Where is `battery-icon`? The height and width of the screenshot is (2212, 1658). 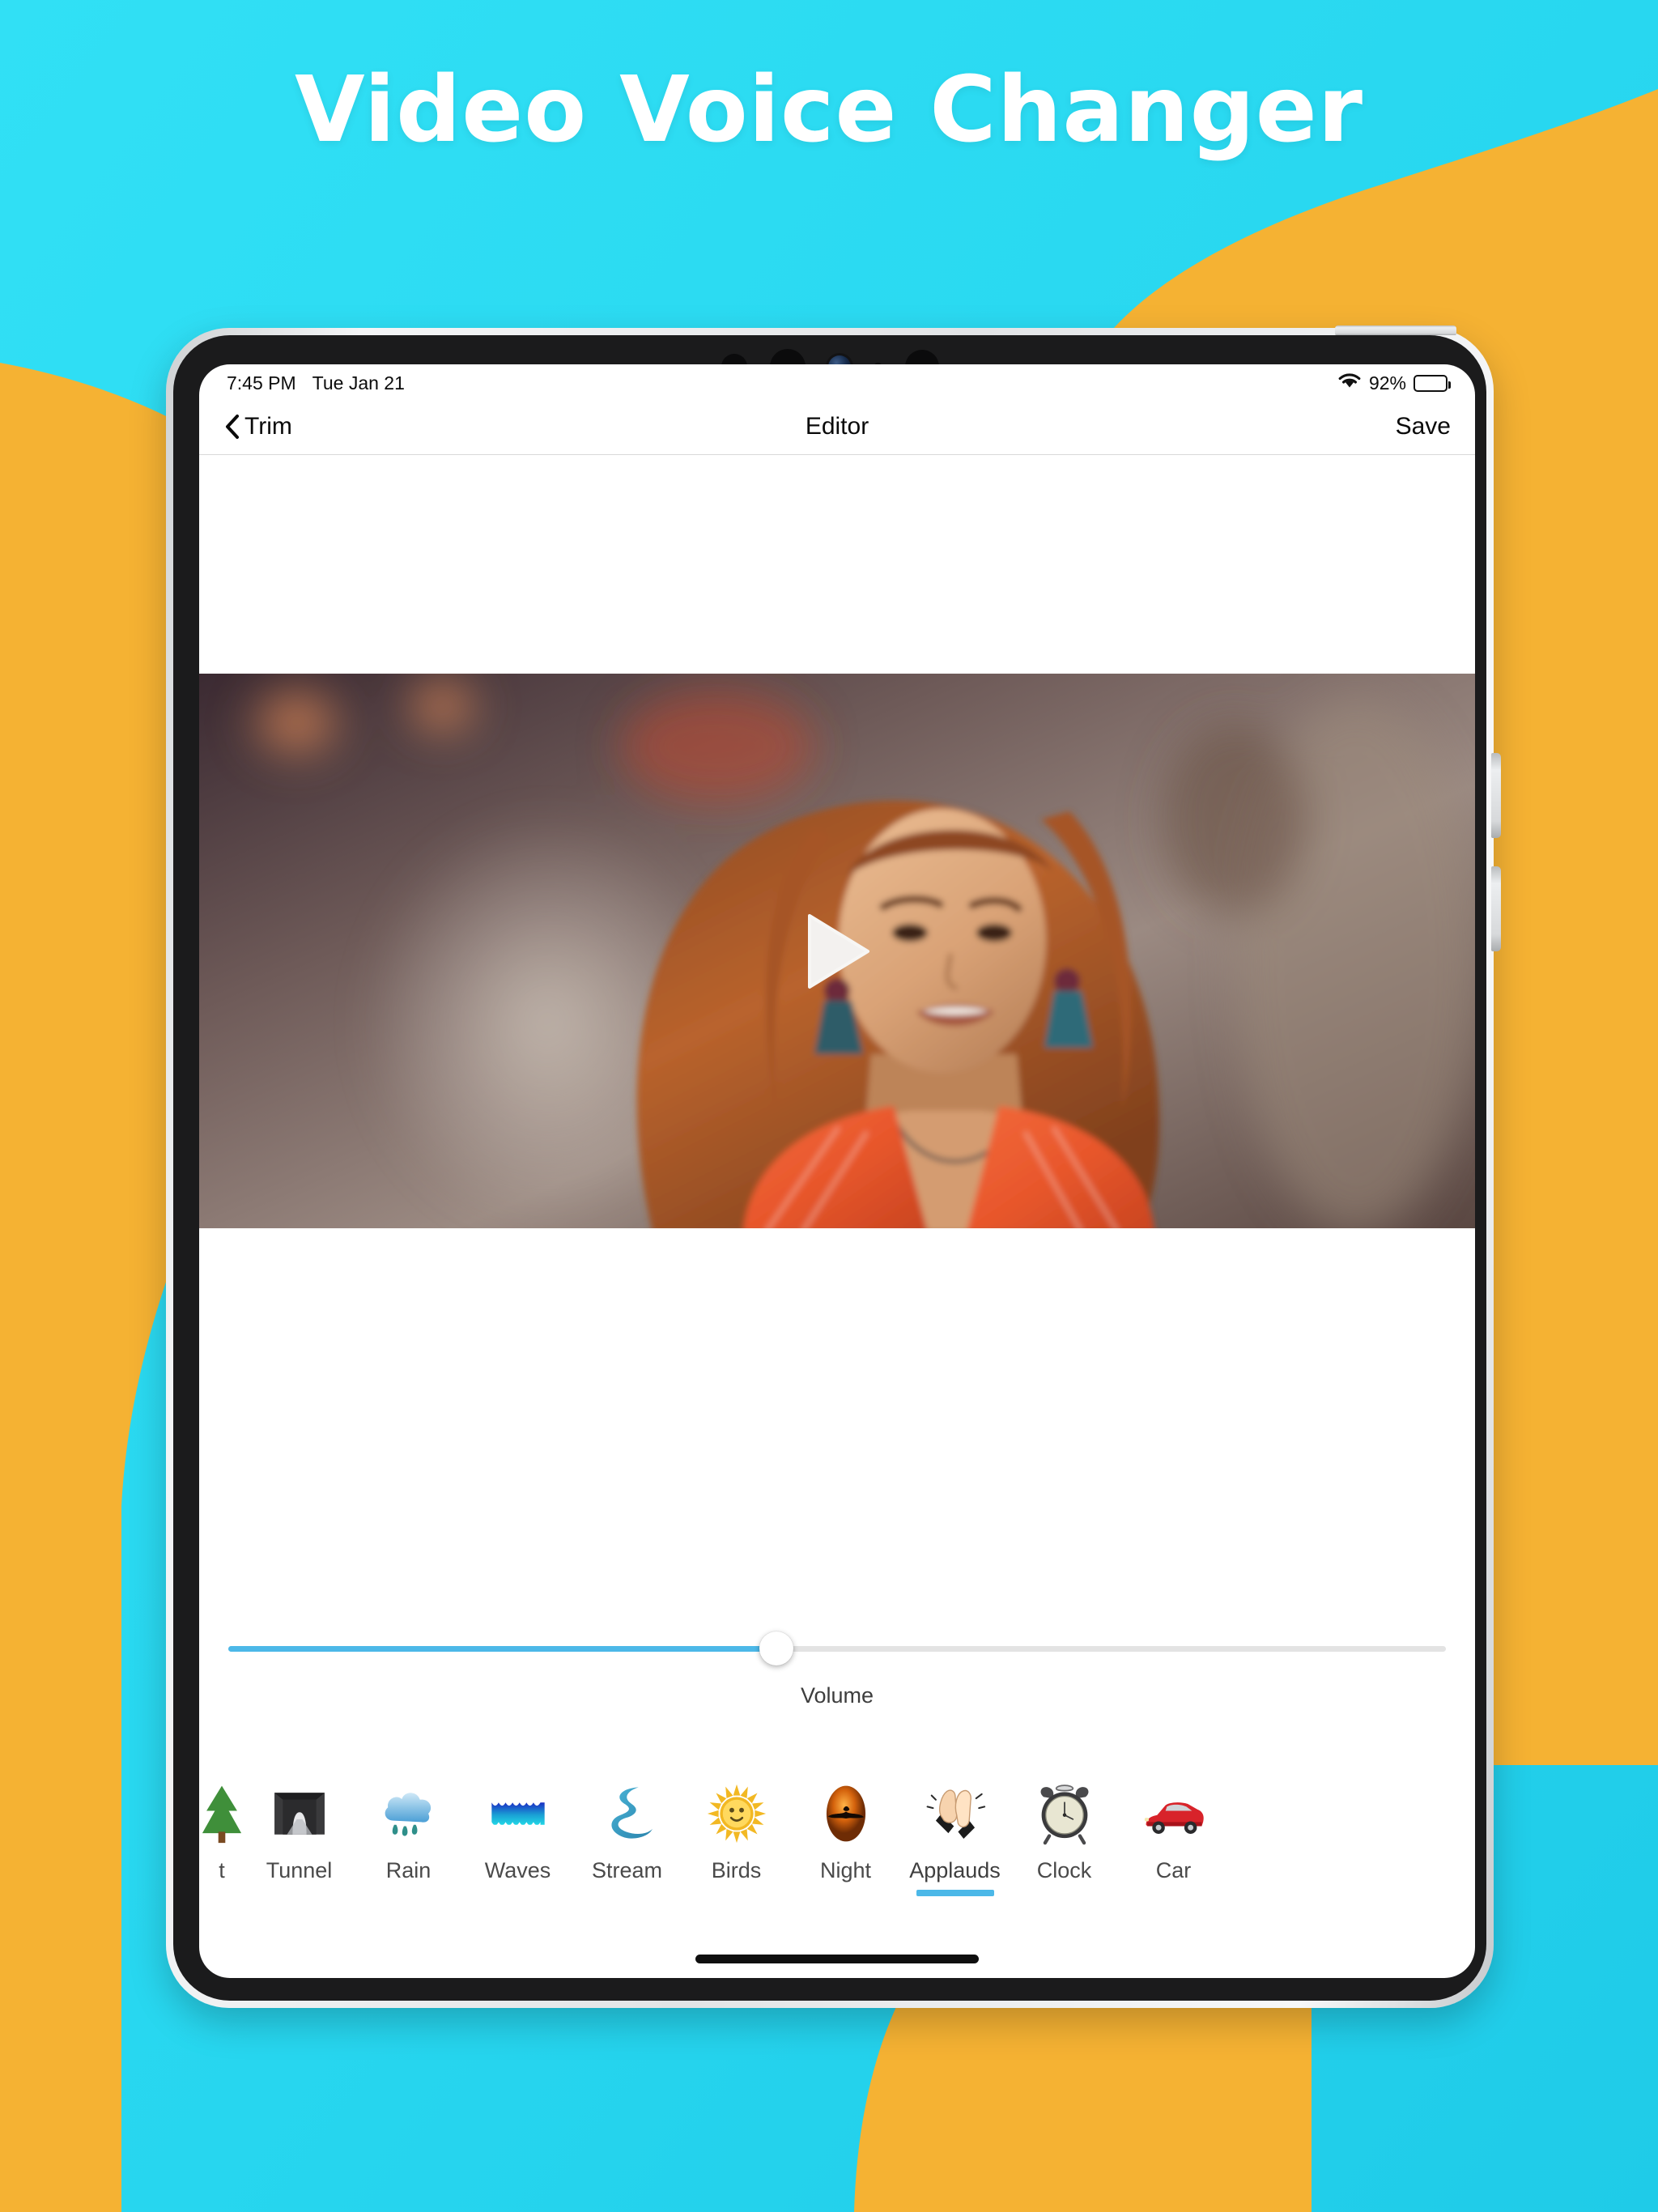 battery-icon is located at coordinates (1432, 383).